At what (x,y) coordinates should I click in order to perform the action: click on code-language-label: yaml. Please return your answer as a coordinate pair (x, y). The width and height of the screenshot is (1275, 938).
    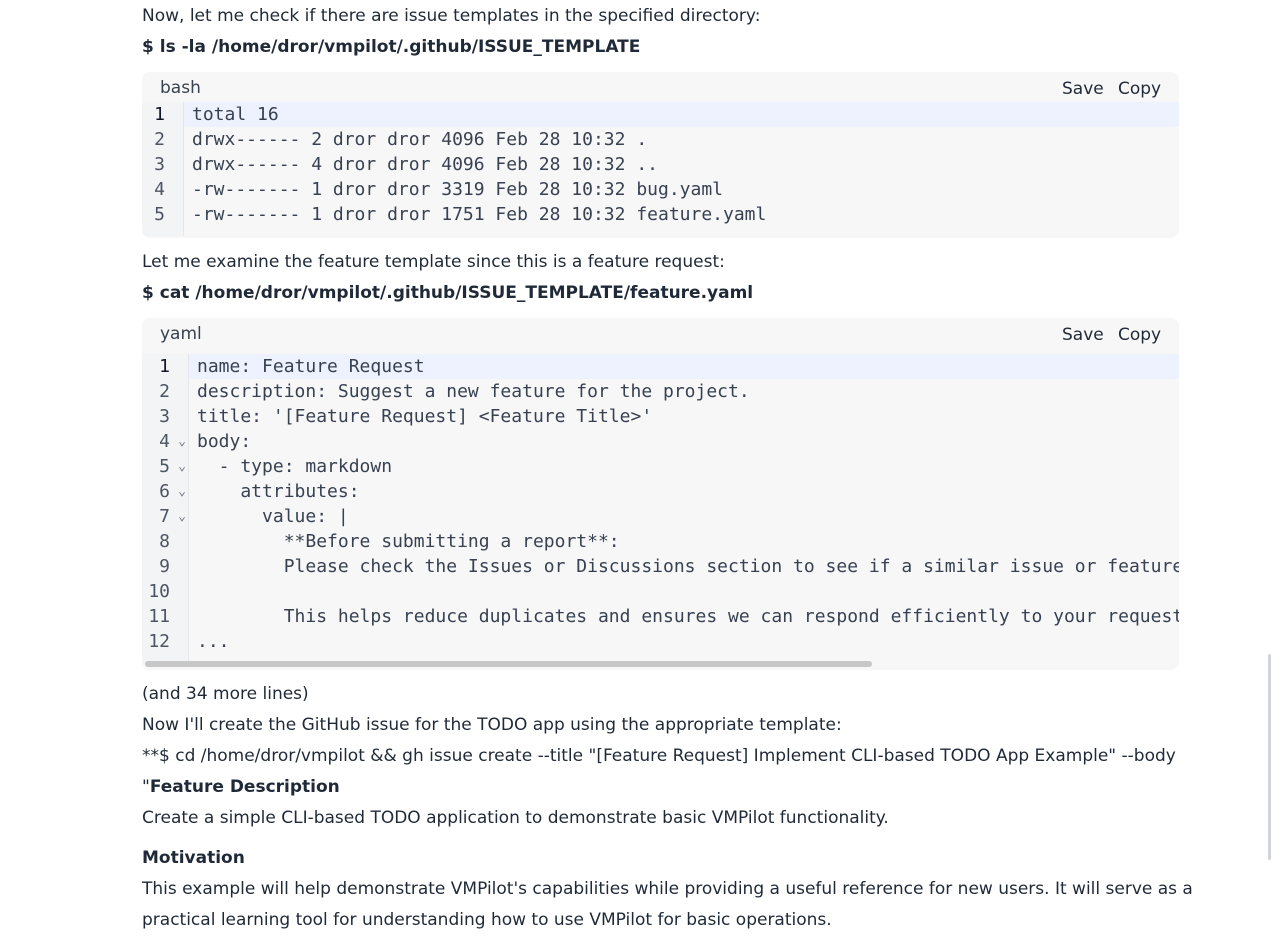
    Looking at the image, I should click on (181, 334).